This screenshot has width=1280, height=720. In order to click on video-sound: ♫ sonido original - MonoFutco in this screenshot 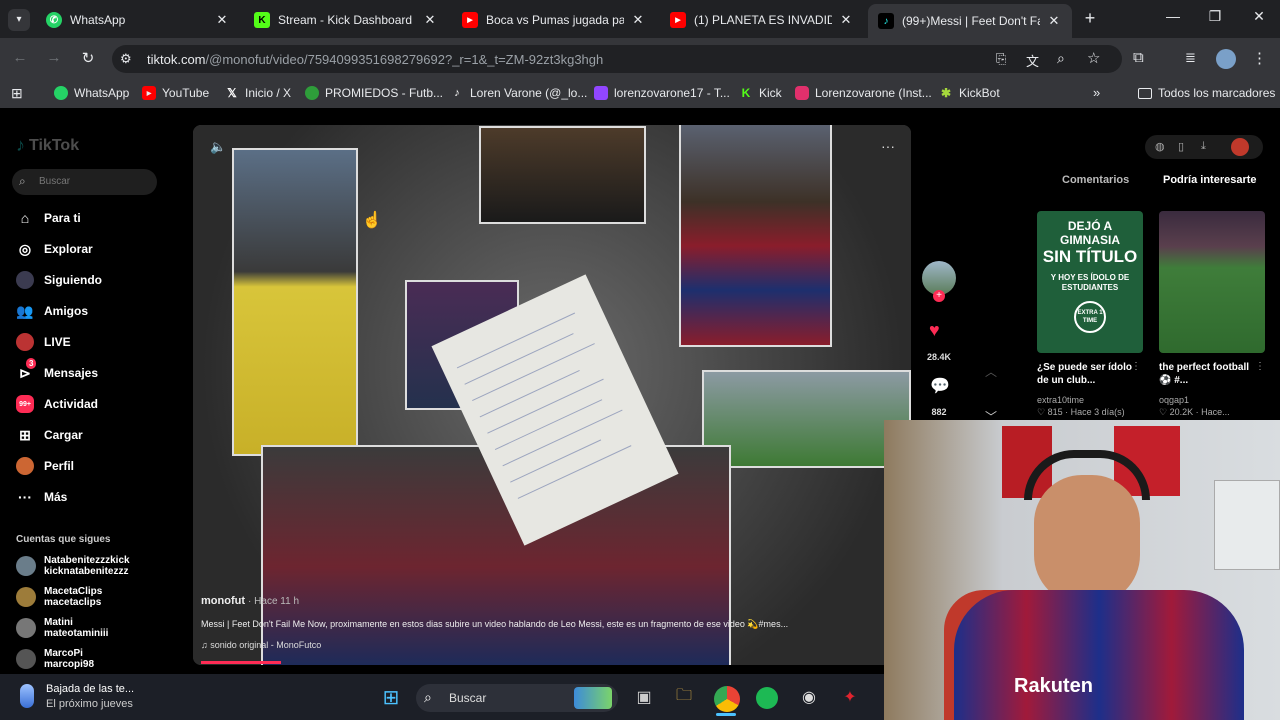, I will do `click(261, 645)`.